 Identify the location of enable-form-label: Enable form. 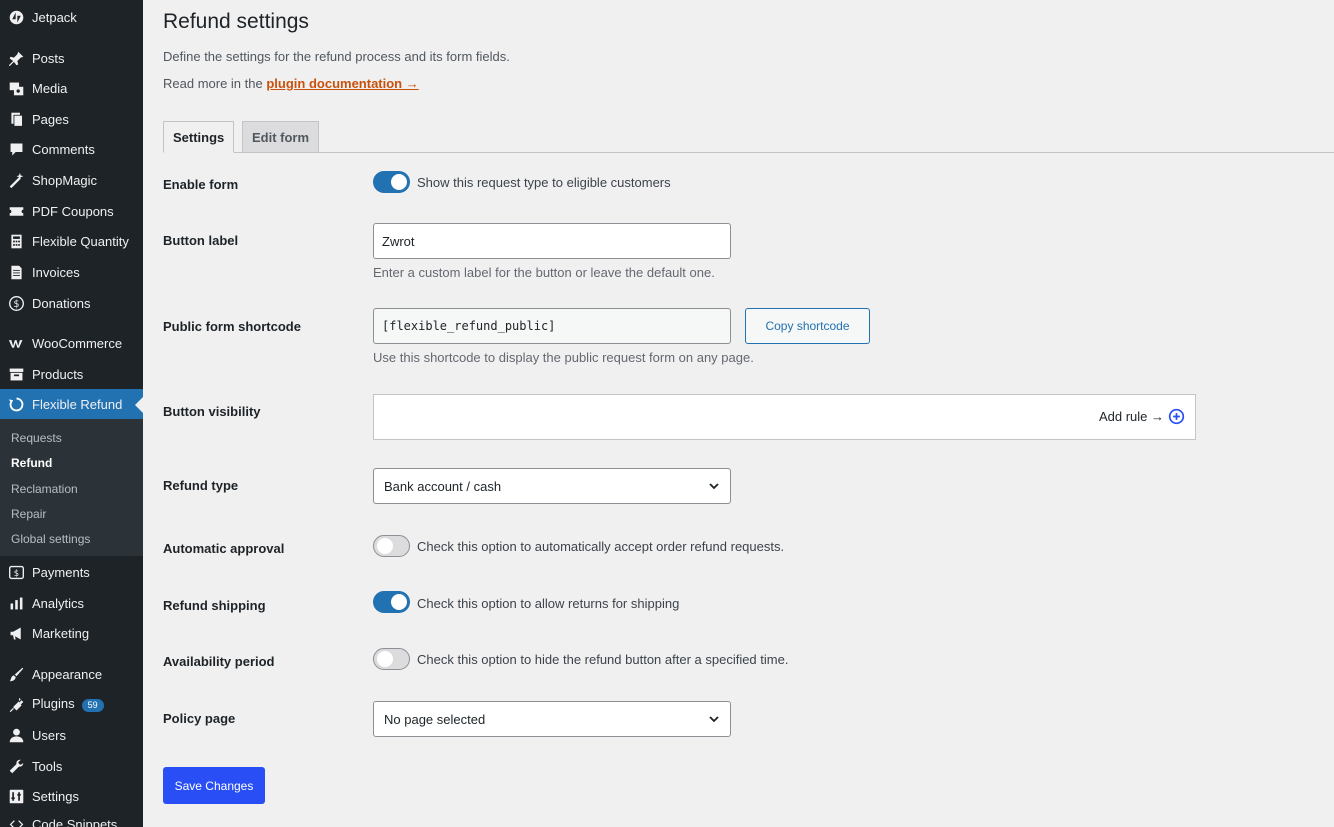
(201, 184).